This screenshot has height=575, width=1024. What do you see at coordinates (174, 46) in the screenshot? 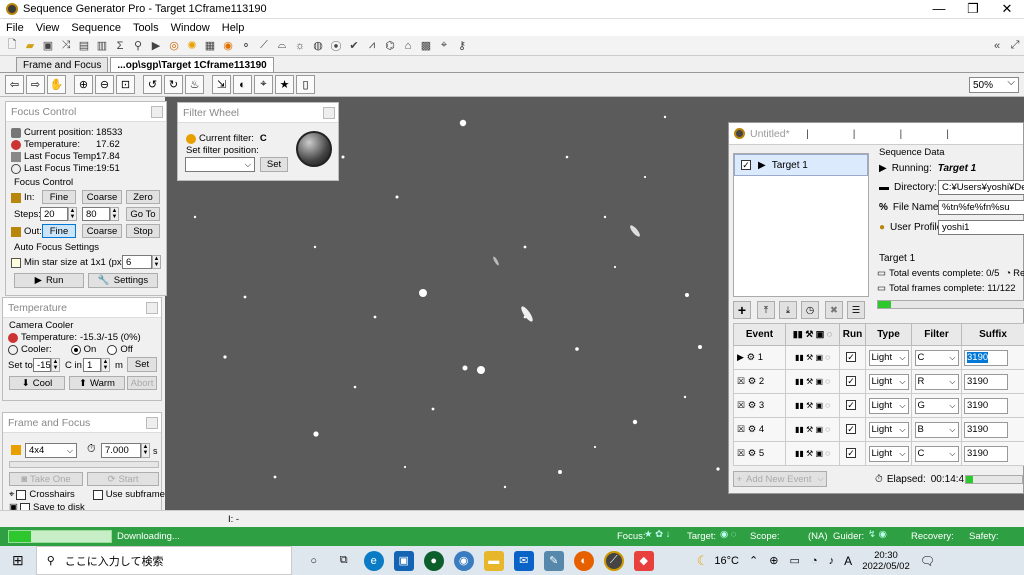
I see `target-icon: ◎` at bounding box center [174, 46].